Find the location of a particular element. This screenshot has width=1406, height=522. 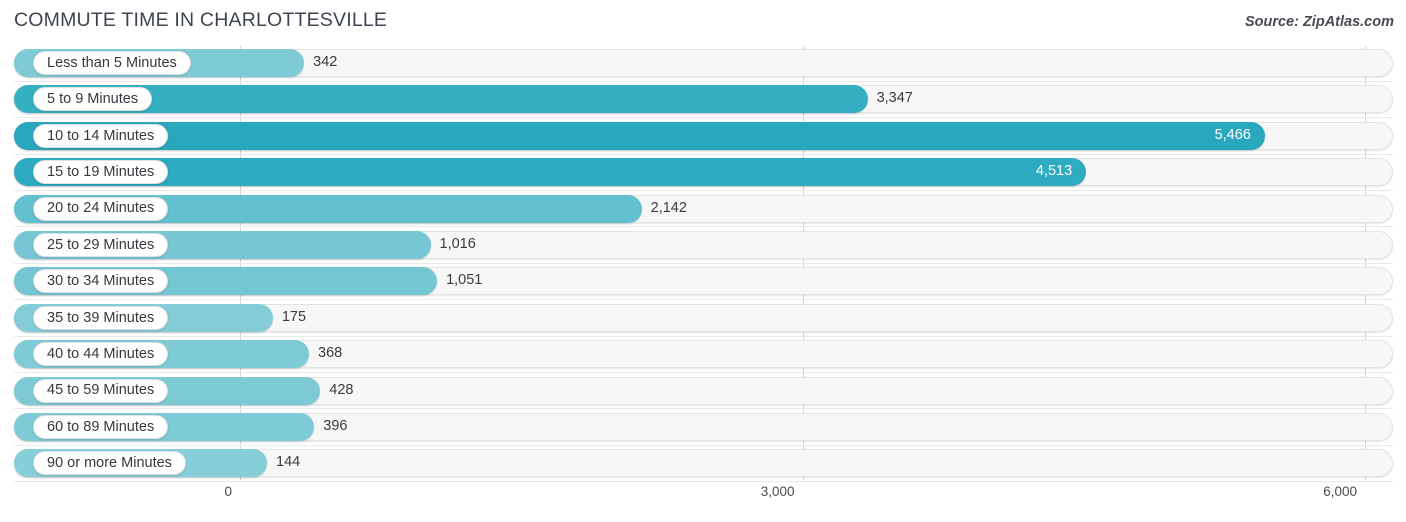

category-label-text: 30 to 34 Minutes is located at coordinates (101, 281).